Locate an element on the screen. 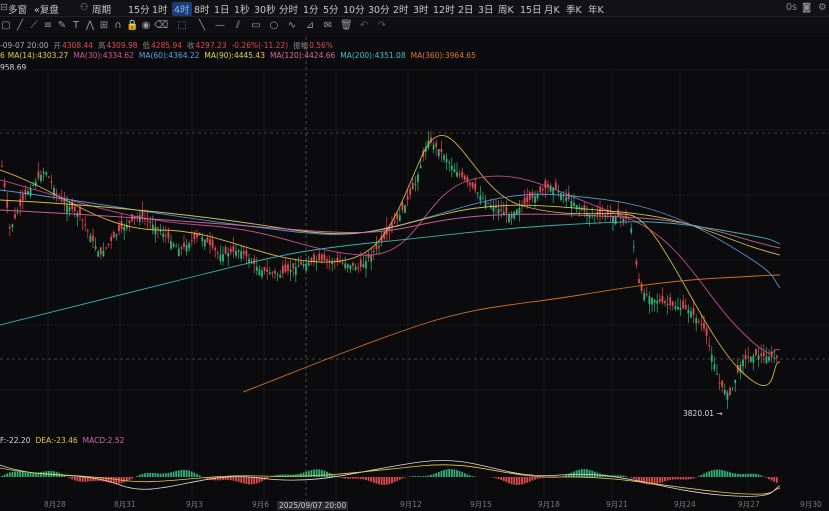  macd-value: MACD:2.52 is located at coordinates (103, 440).